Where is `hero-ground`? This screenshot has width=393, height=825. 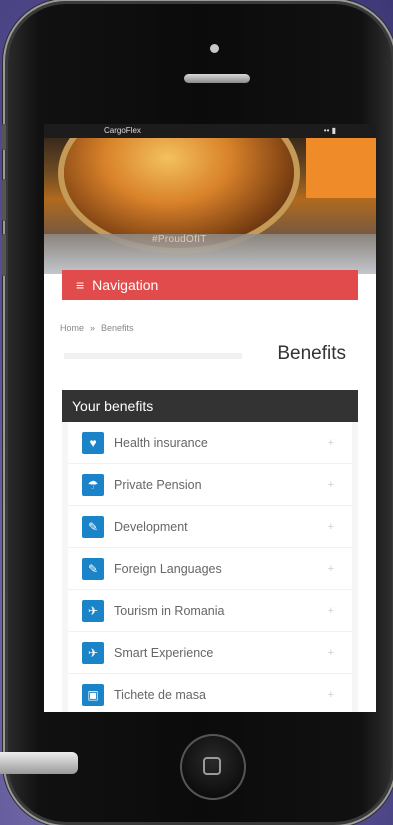
hero-ground is located at coordinates (210, 254).